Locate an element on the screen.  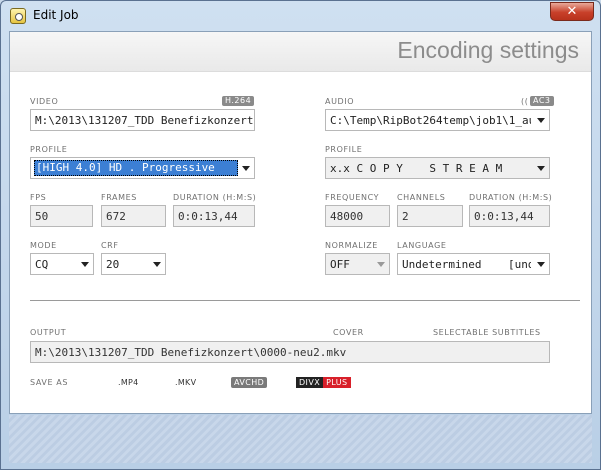
audio-duration-field: 0:0:13,44 is located at coordinates (509, 216).